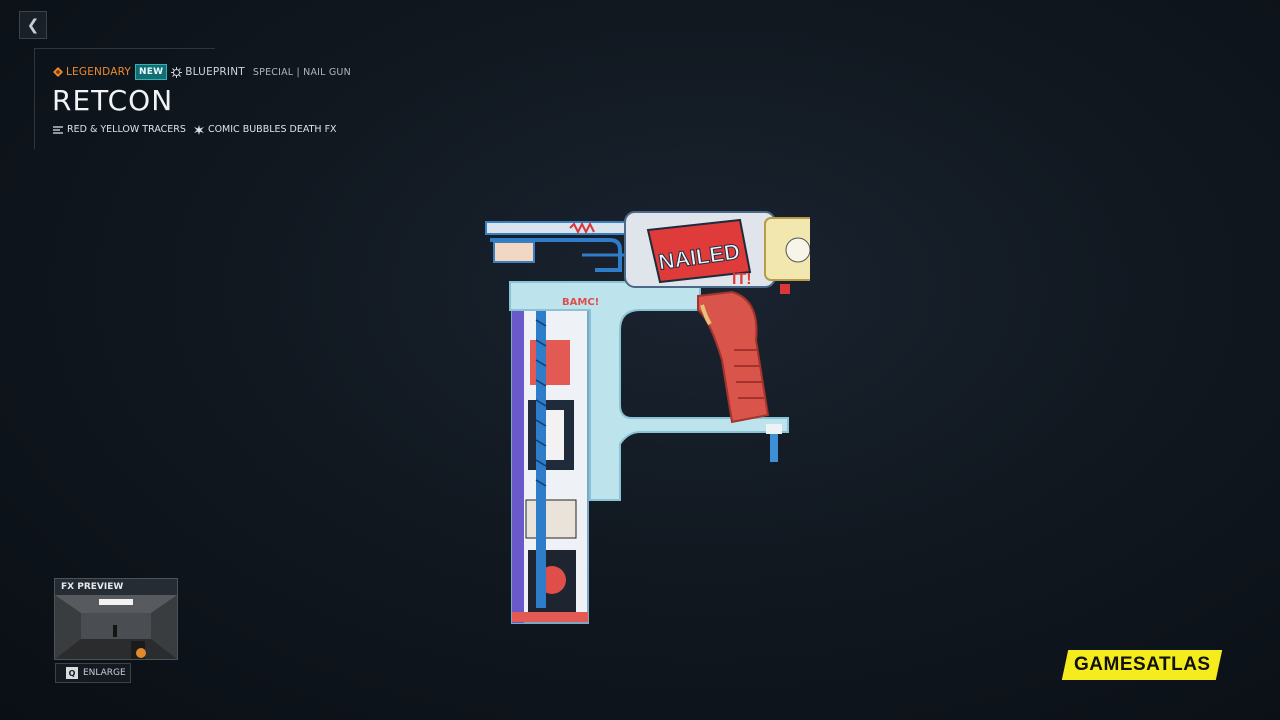 This screenshot has height=720, width=1280. I want to click on blueprint-text: BLUEPRINT, so click(215, 72).